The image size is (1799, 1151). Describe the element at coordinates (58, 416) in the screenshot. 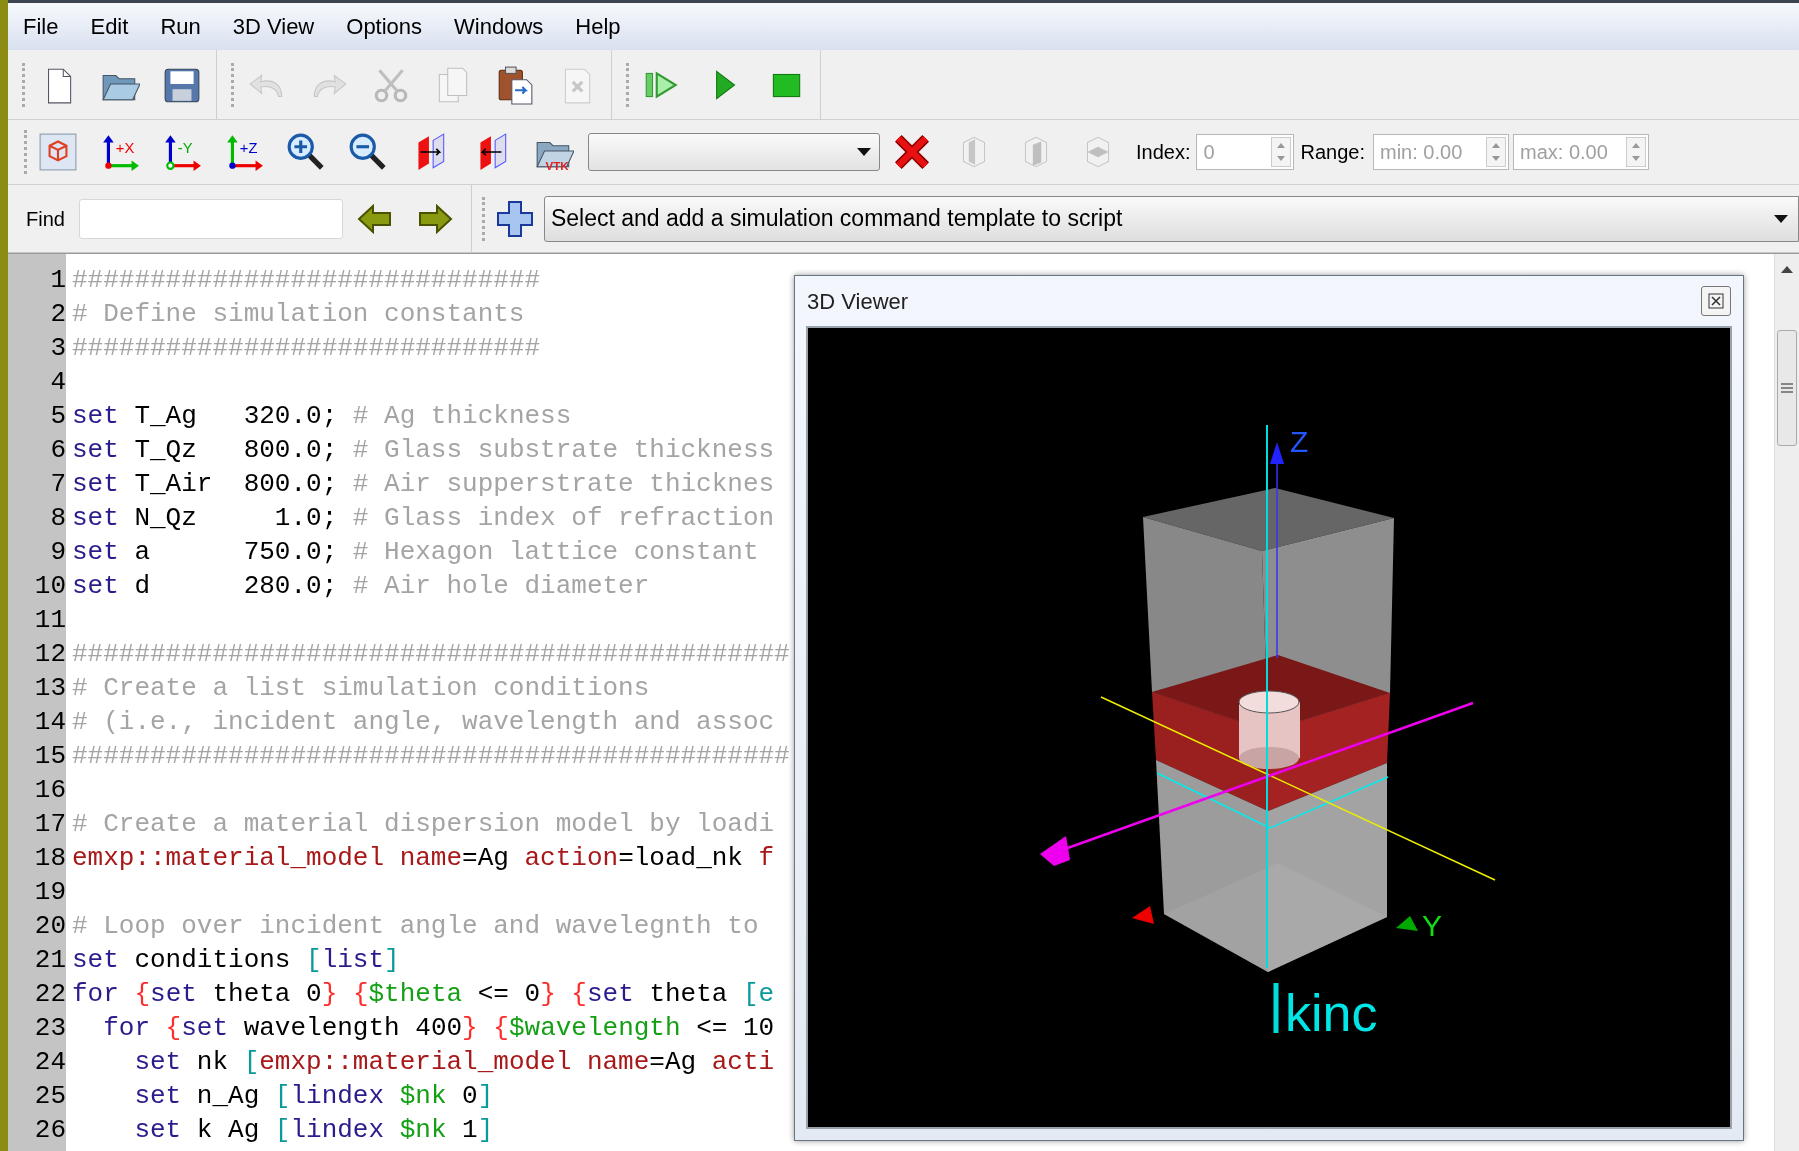

I see `line-number: 5` at that location.